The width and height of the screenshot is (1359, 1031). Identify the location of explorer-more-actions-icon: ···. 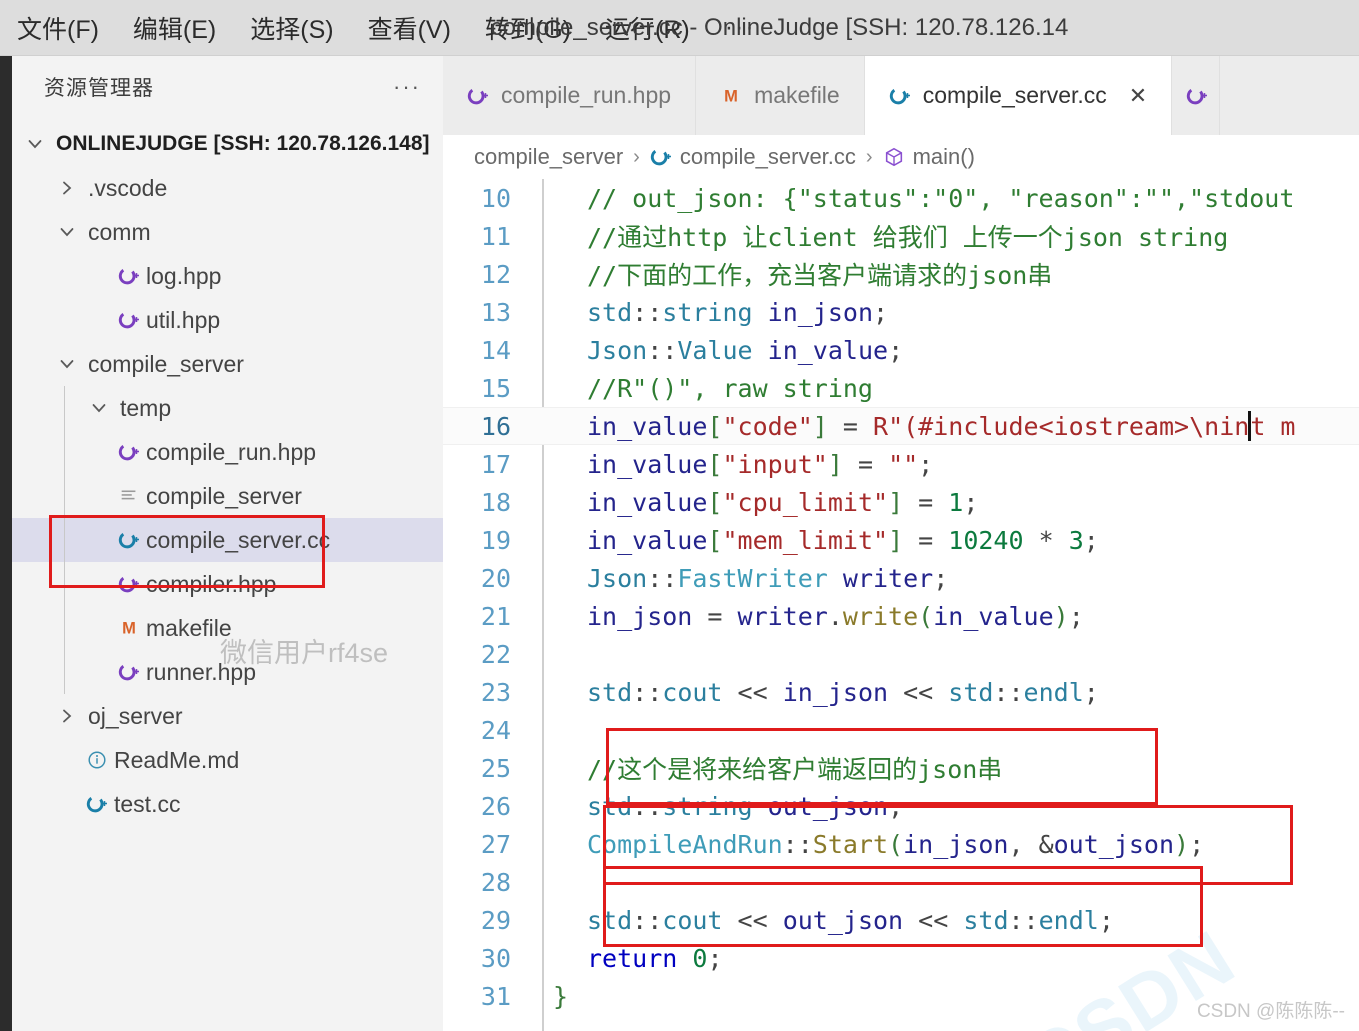
(407, 87).